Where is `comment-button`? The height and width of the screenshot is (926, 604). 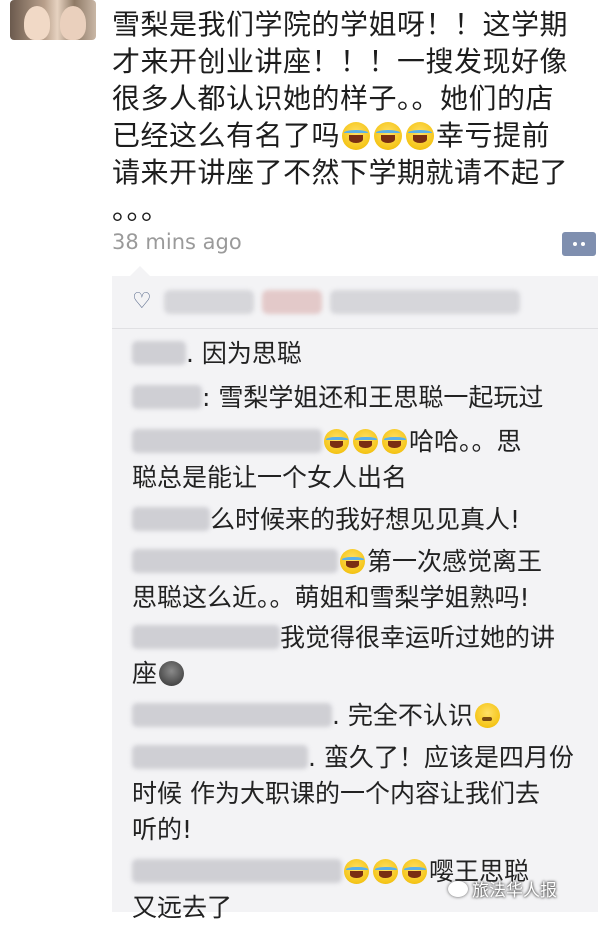
comment-button is located at coordinates (579, 244).